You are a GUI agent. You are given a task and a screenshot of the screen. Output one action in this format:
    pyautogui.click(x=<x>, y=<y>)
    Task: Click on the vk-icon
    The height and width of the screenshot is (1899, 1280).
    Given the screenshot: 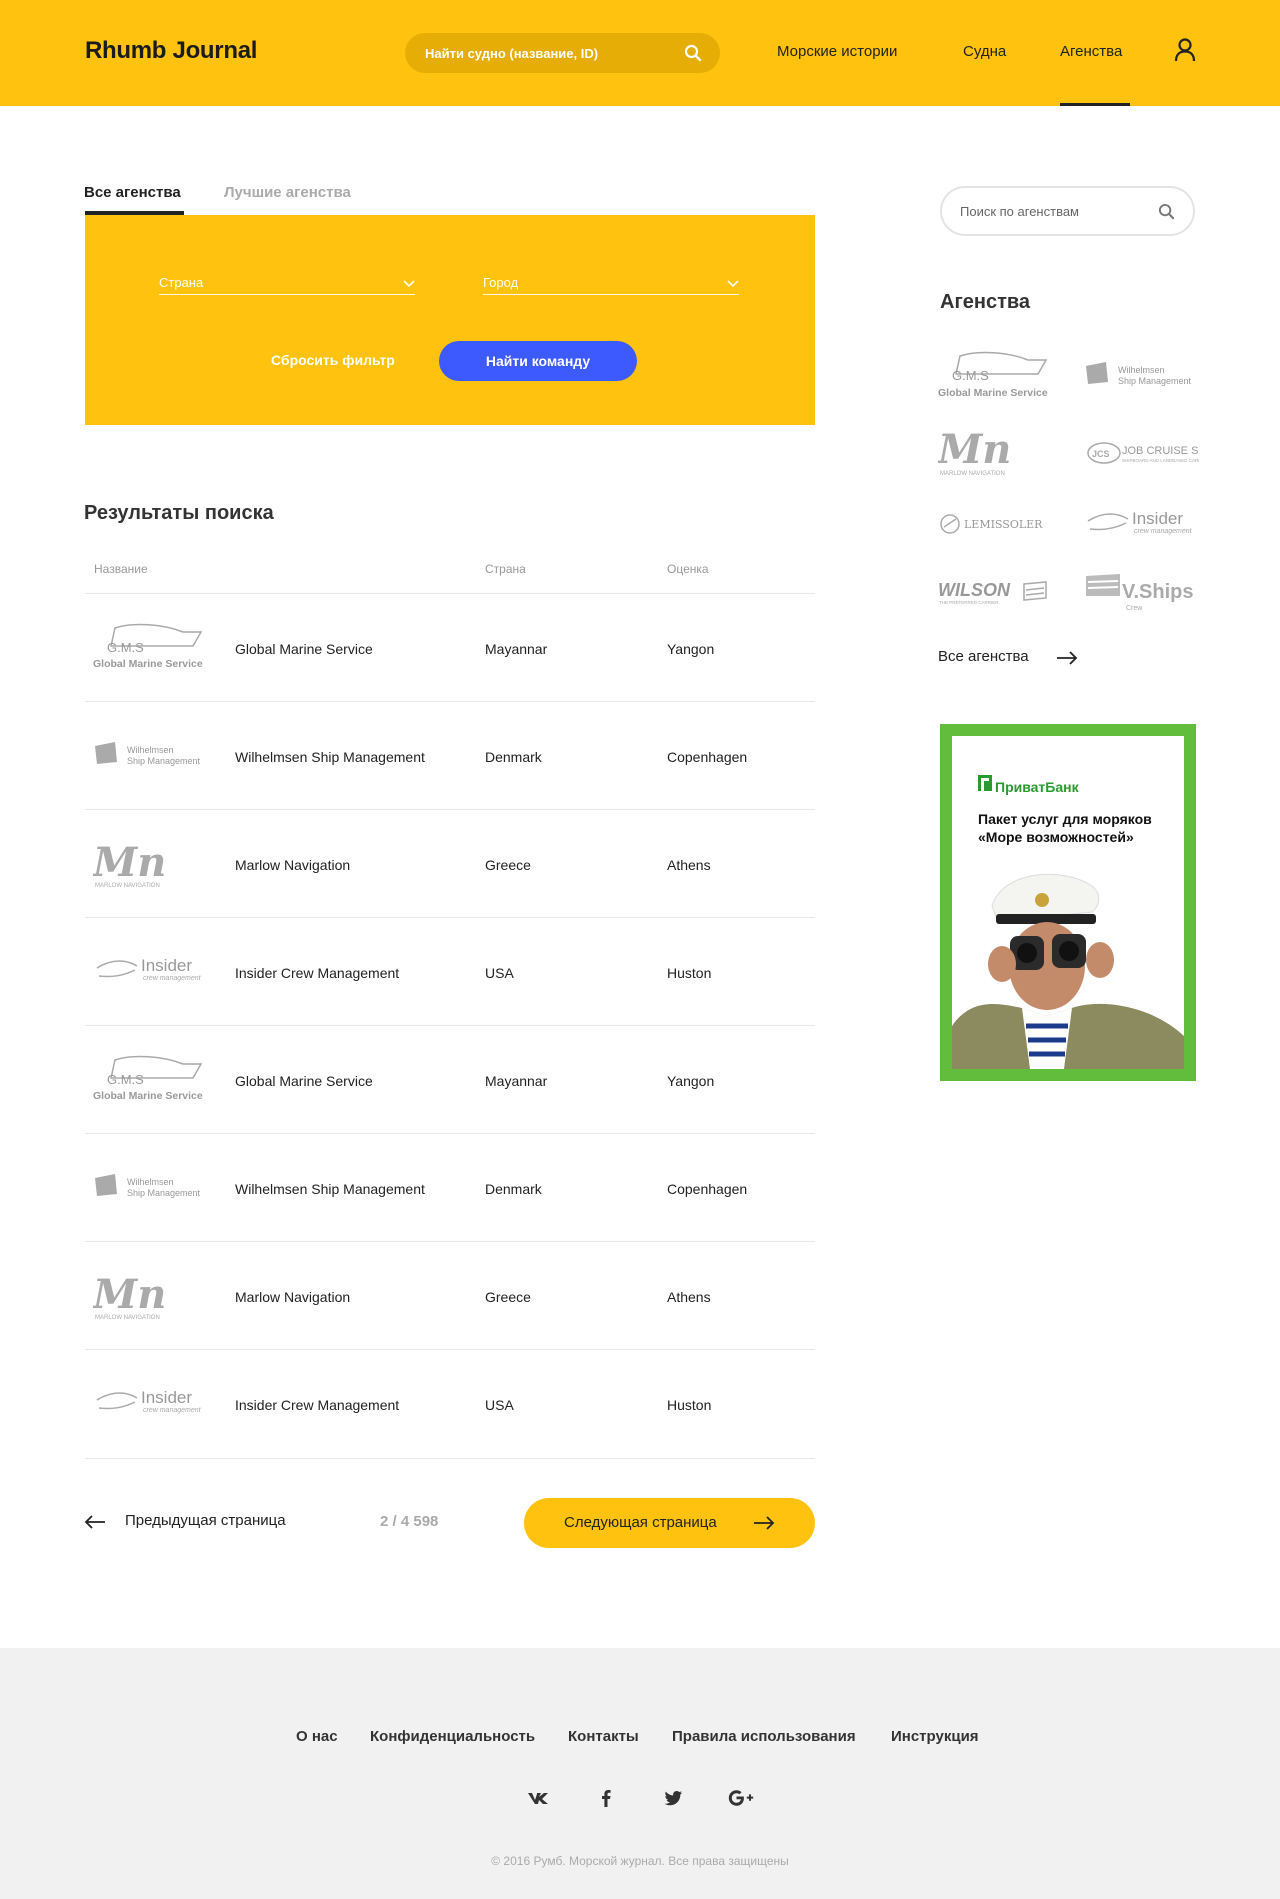 What is the action you would take?
    pyautogui.click(x=538, y=1798)
    